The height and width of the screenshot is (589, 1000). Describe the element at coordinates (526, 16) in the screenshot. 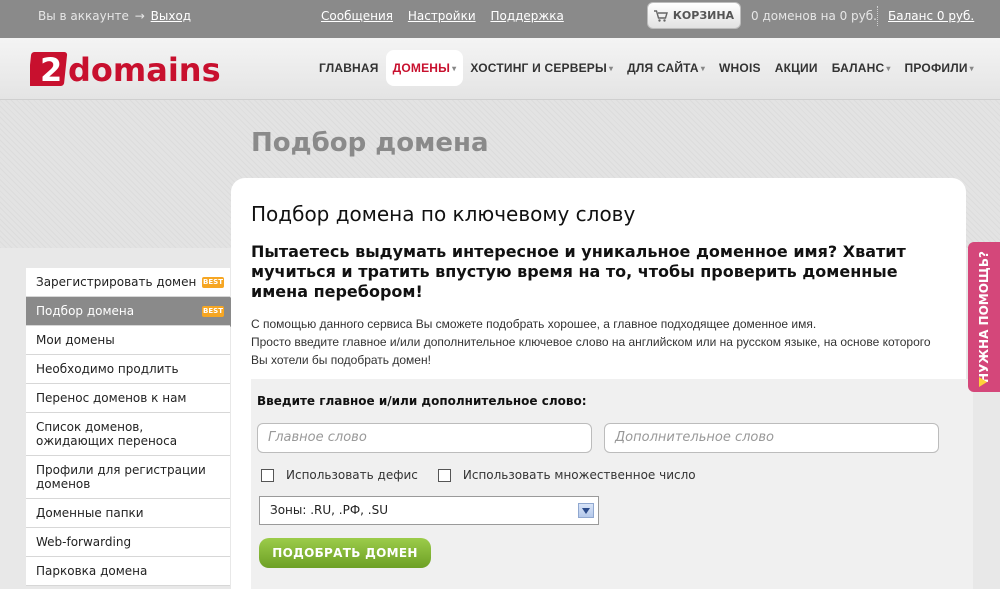

I see `support-link: Поддержка` at that location.